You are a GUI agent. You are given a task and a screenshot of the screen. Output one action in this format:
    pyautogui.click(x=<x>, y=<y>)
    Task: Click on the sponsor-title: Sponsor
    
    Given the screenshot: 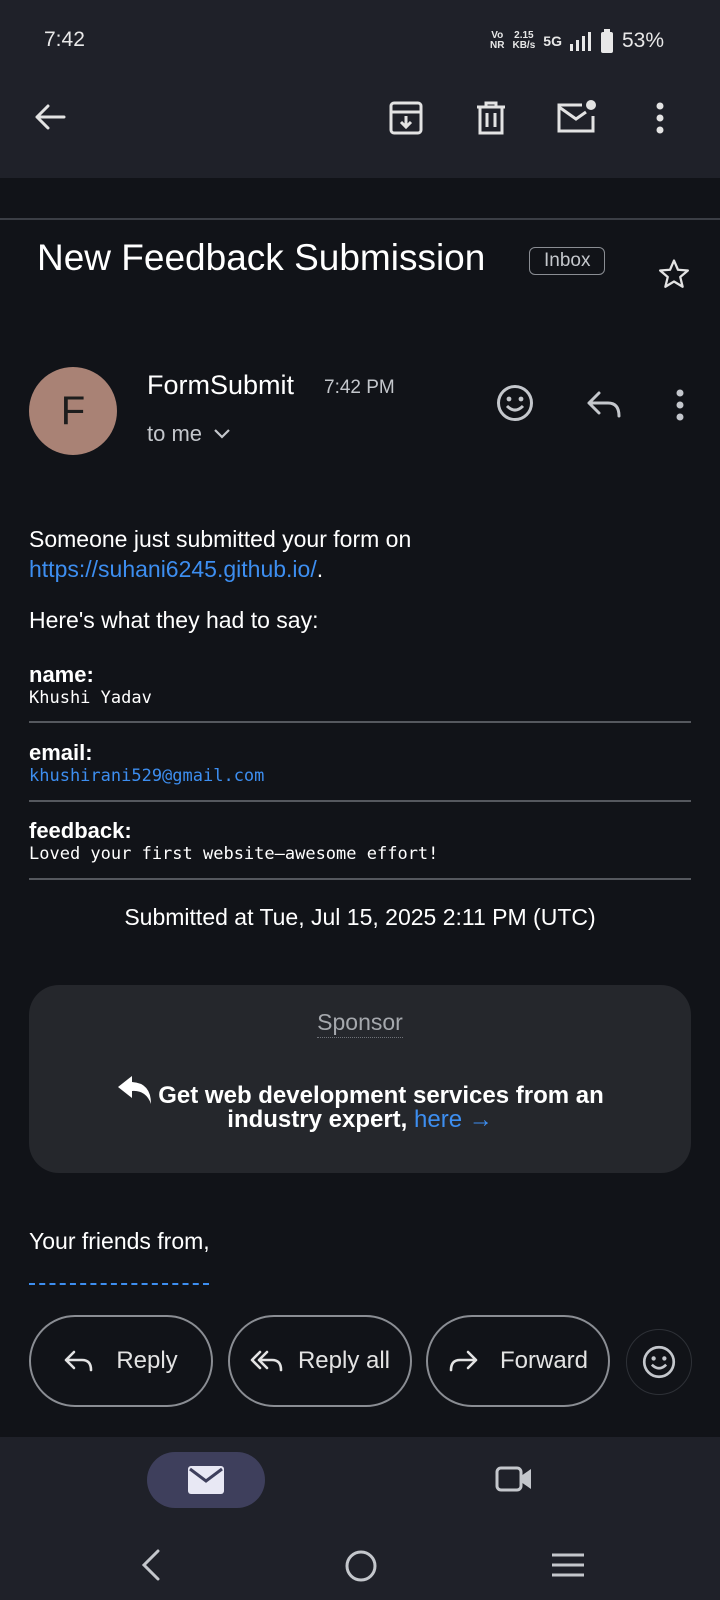 What is the action you would take?
    pyautogui.click(x=360, y=1023)
    